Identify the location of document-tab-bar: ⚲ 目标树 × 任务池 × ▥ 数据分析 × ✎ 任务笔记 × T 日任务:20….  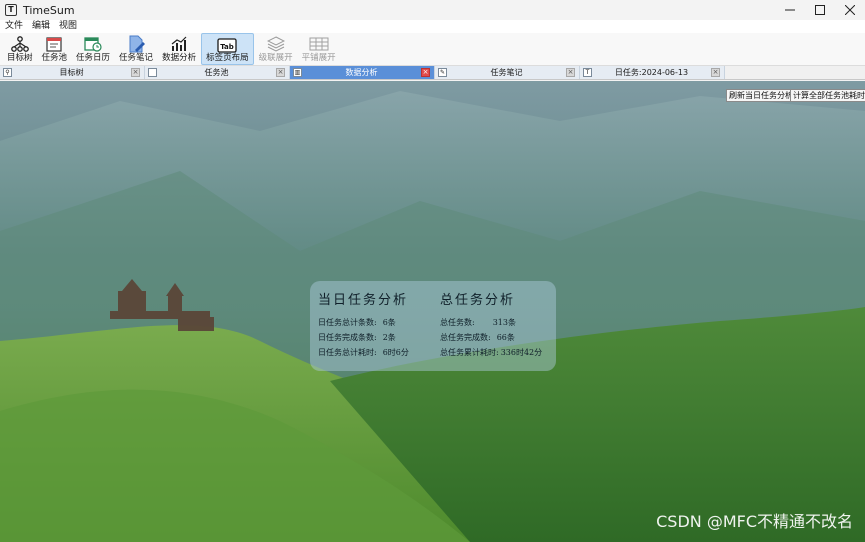
(432, 73).